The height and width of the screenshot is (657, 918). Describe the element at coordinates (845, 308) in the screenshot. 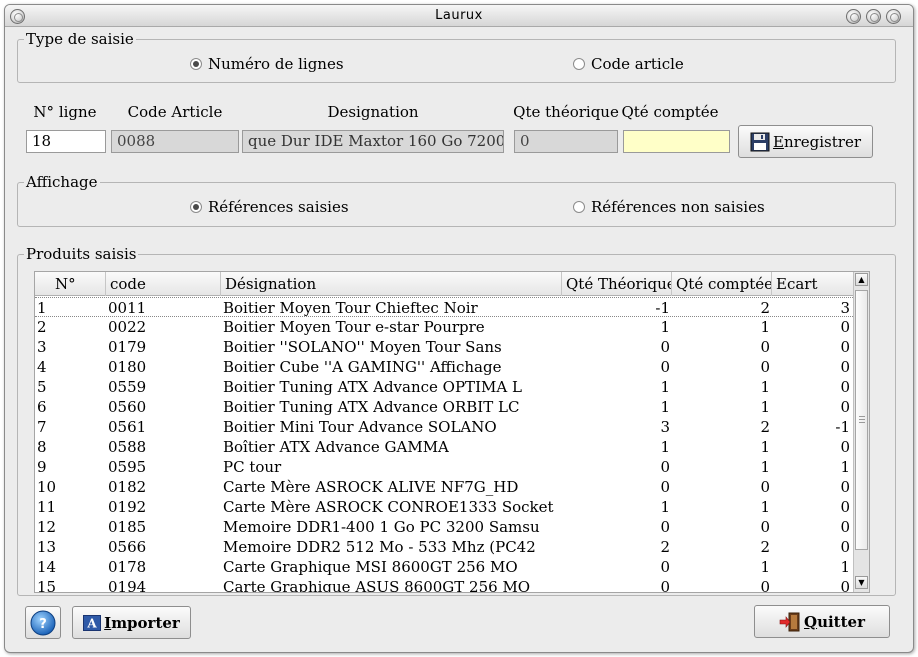

I see `cell-ecart: 3` at that location.